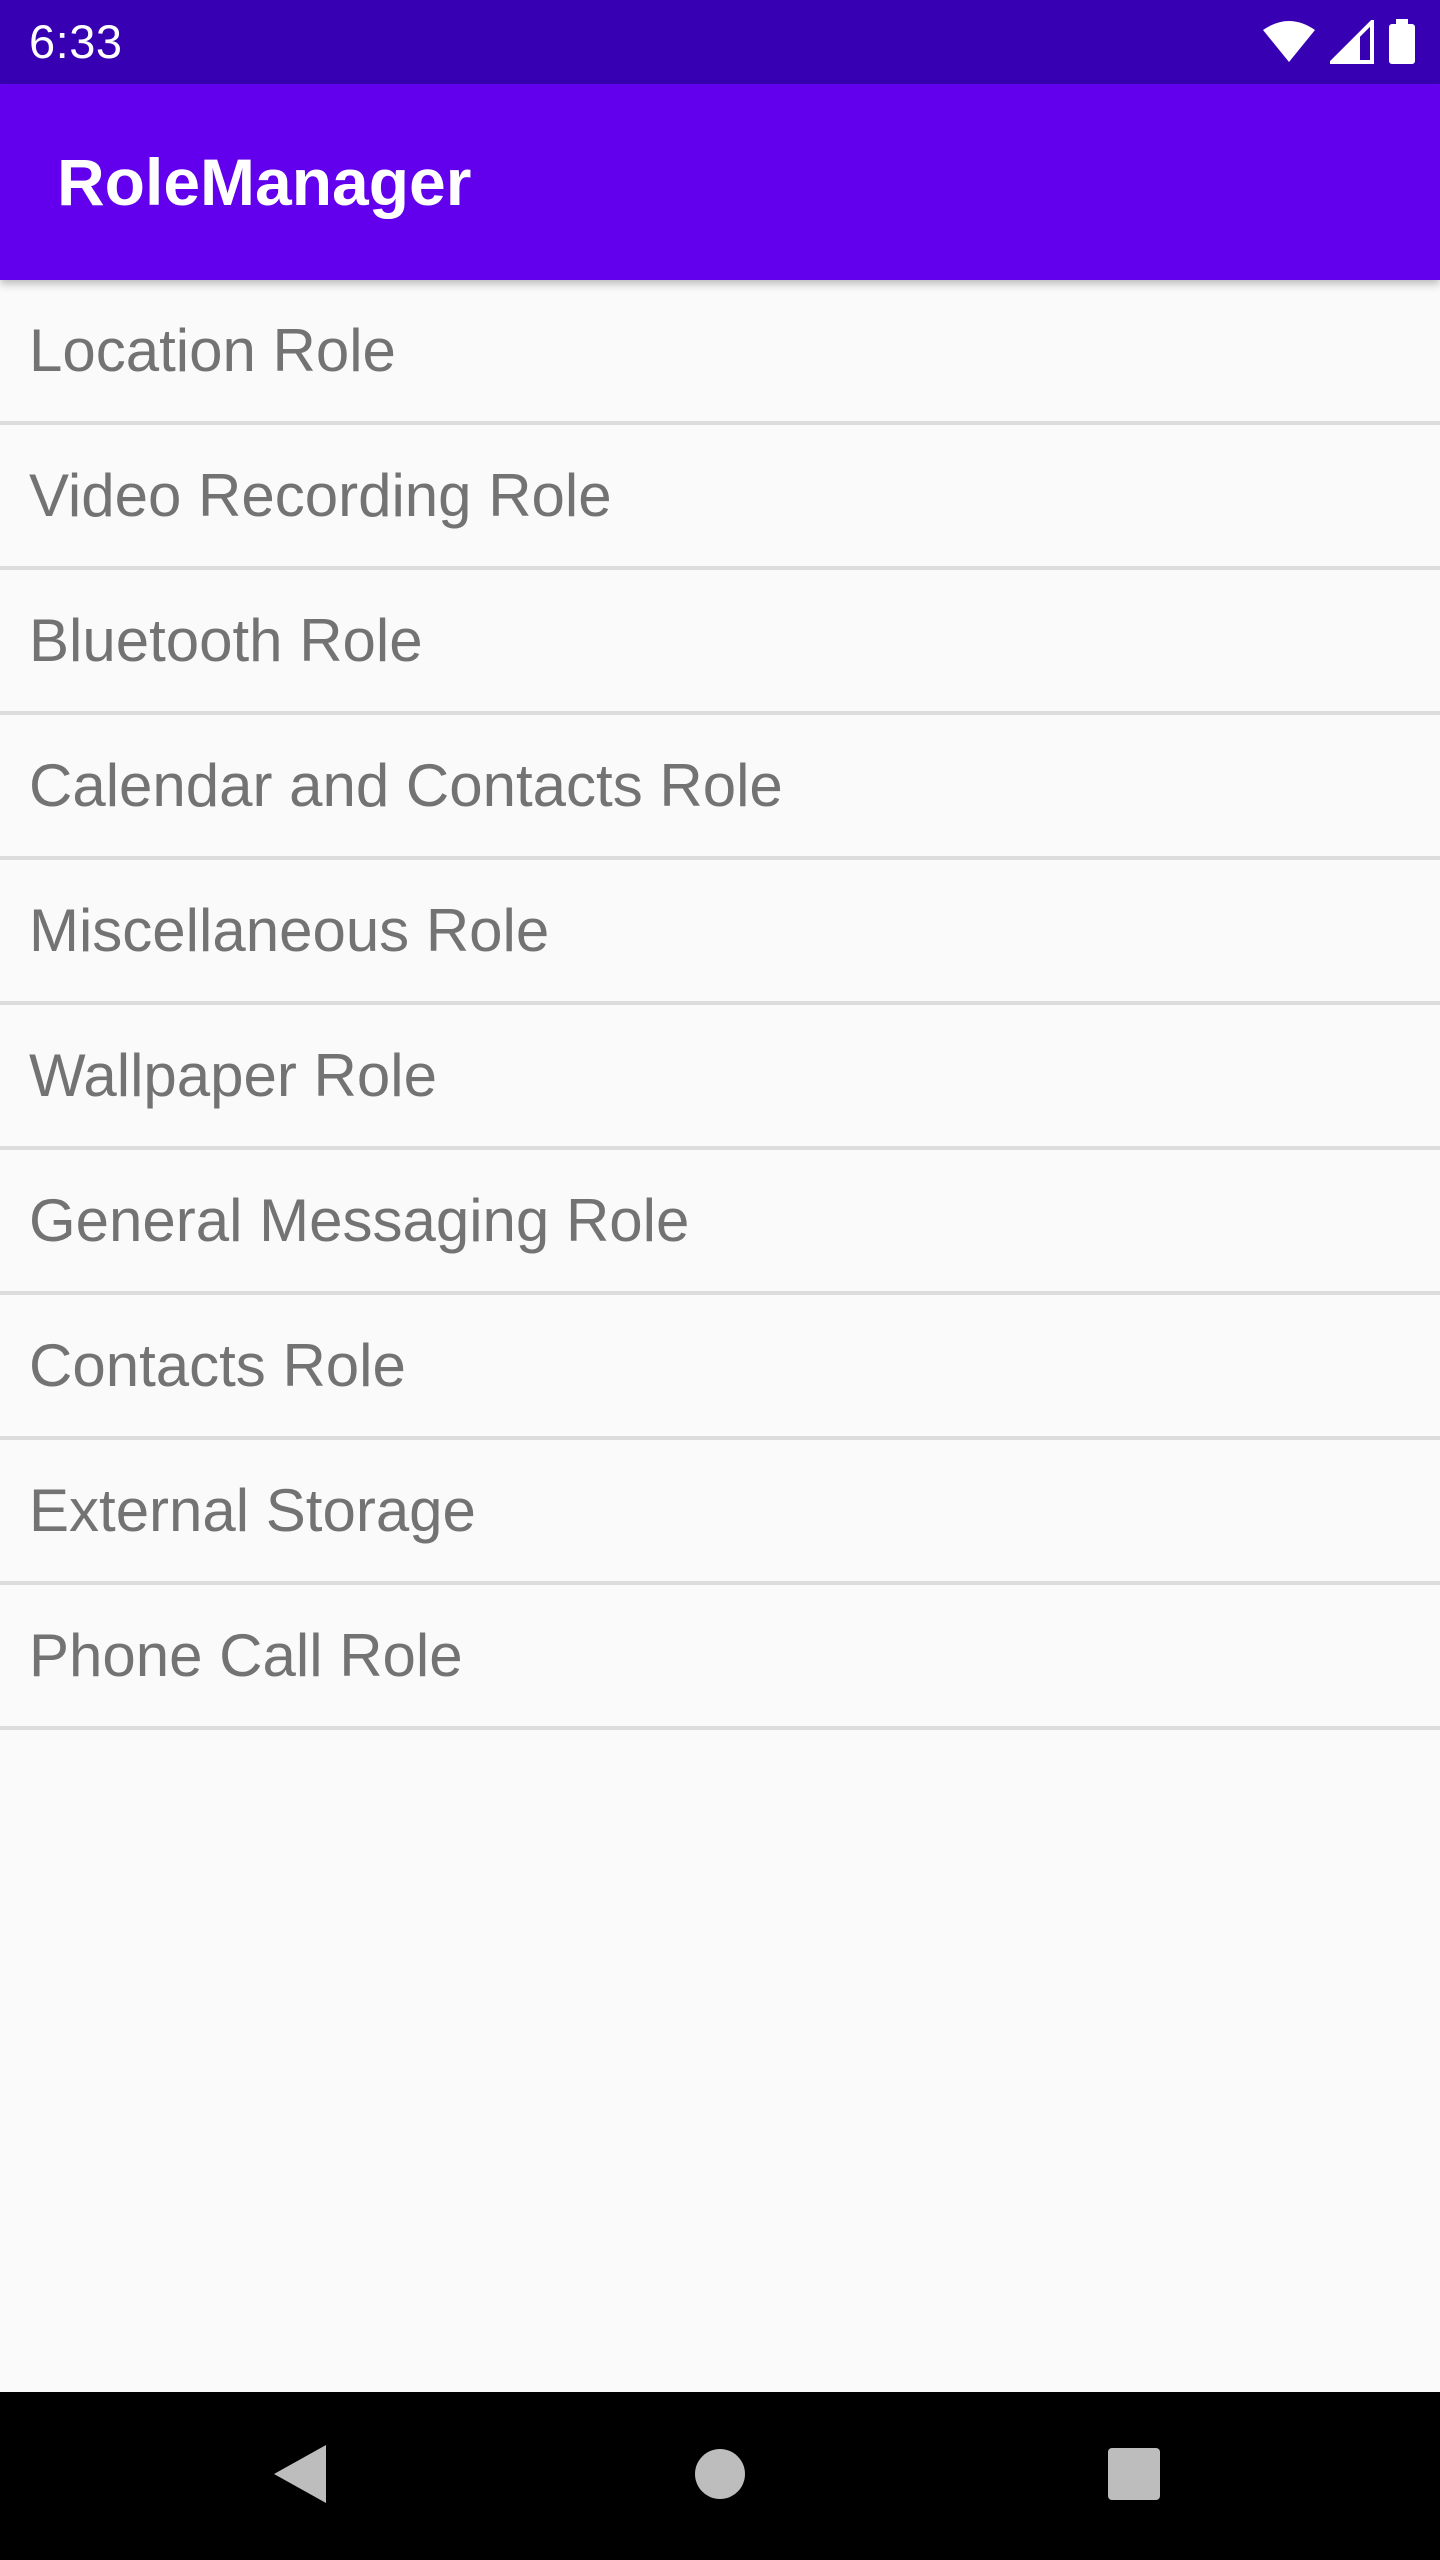 The image size is (1440, 2560). I want to click on battery-icon, so click(1402, 42).